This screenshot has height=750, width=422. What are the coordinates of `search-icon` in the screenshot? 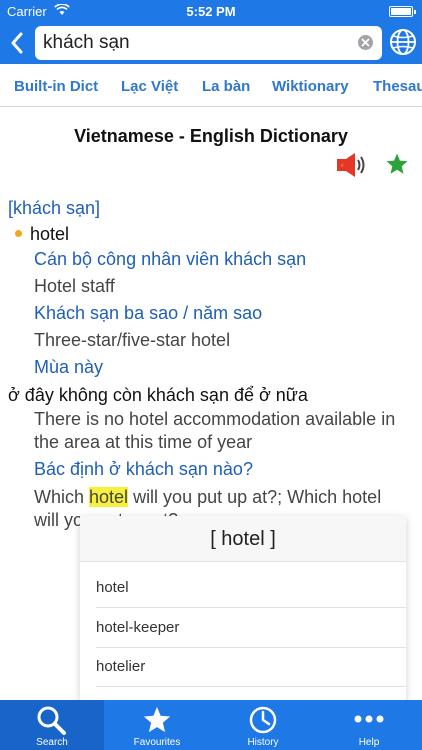 It's located at (51, 720).